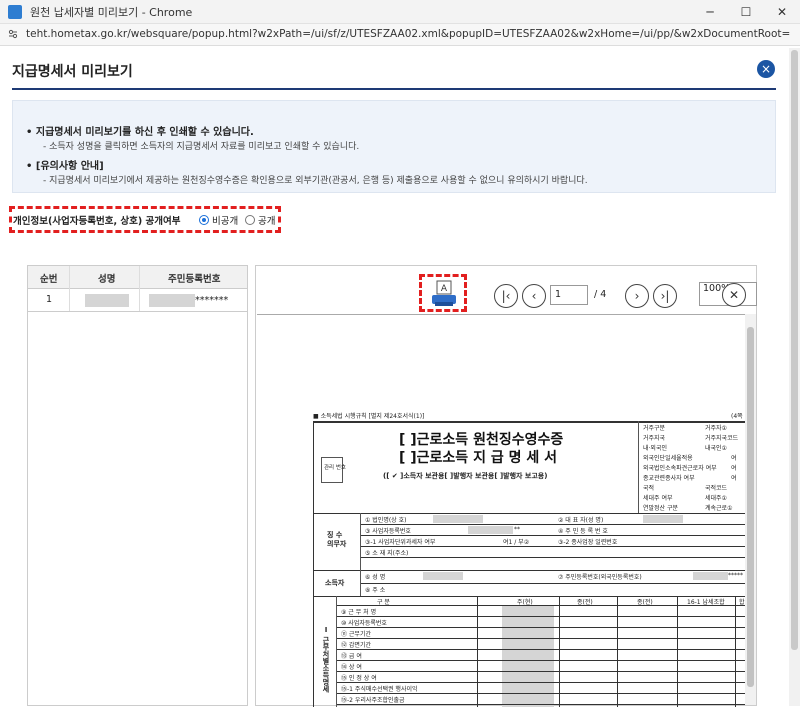 This screenshot has height=707, width=800. What do you see at coordinates (250, 220) in the screenshot?
I see `radio-public` at bounding box center [250, 220].